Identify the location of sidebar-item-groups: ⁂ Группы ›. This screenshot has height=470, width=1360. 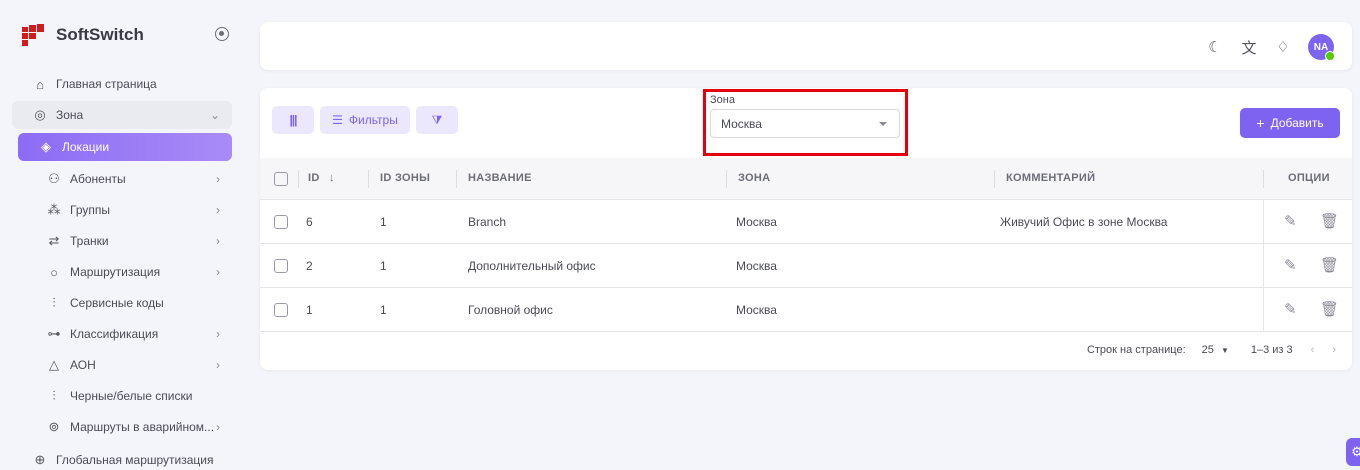
(125, 210).